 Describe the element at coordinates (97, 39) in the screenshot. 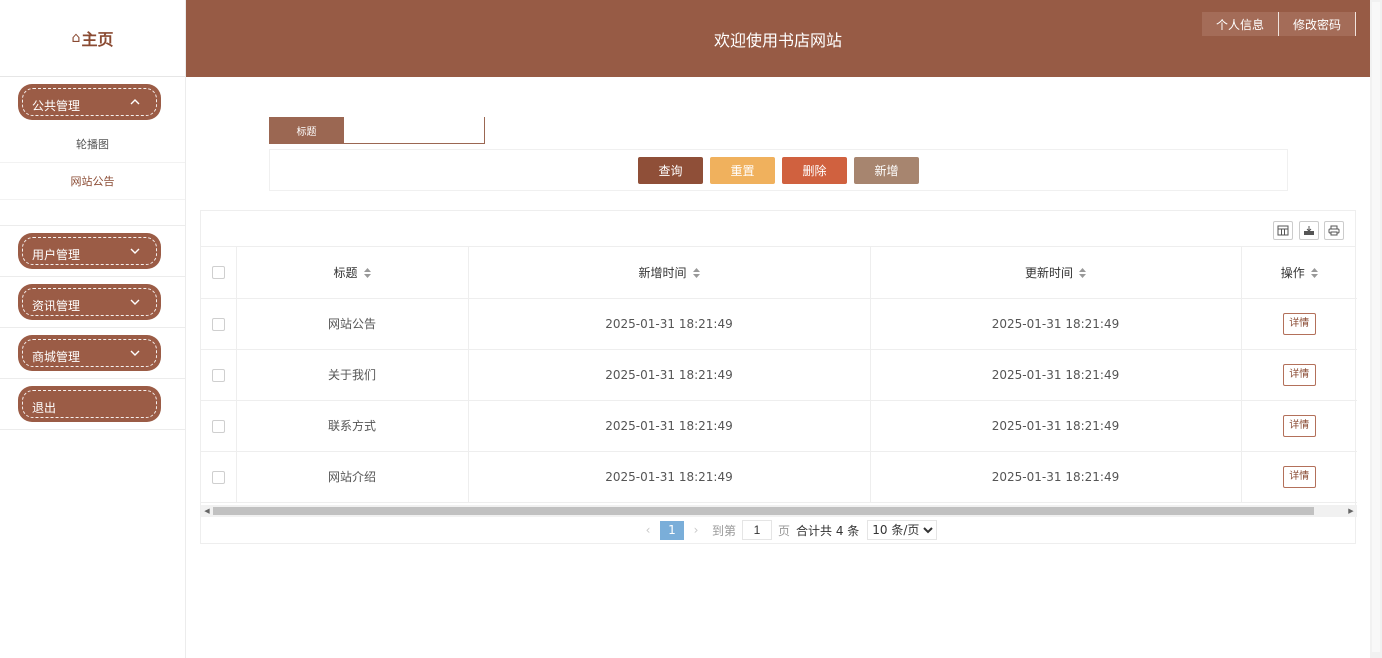

I see `home-title: 主页` at that location.